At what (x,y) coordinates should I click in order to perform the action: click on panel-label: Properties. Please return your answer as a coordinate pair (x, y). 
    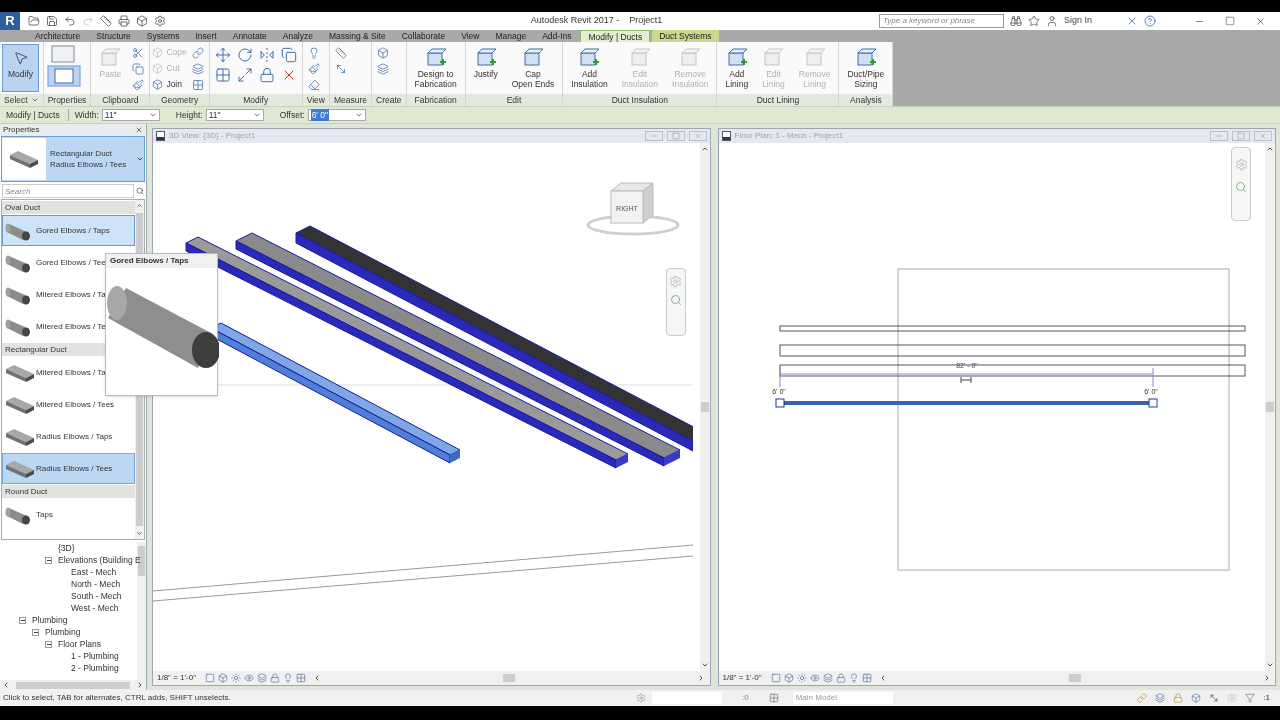
    Looking at the image, I should click on (67, 100).